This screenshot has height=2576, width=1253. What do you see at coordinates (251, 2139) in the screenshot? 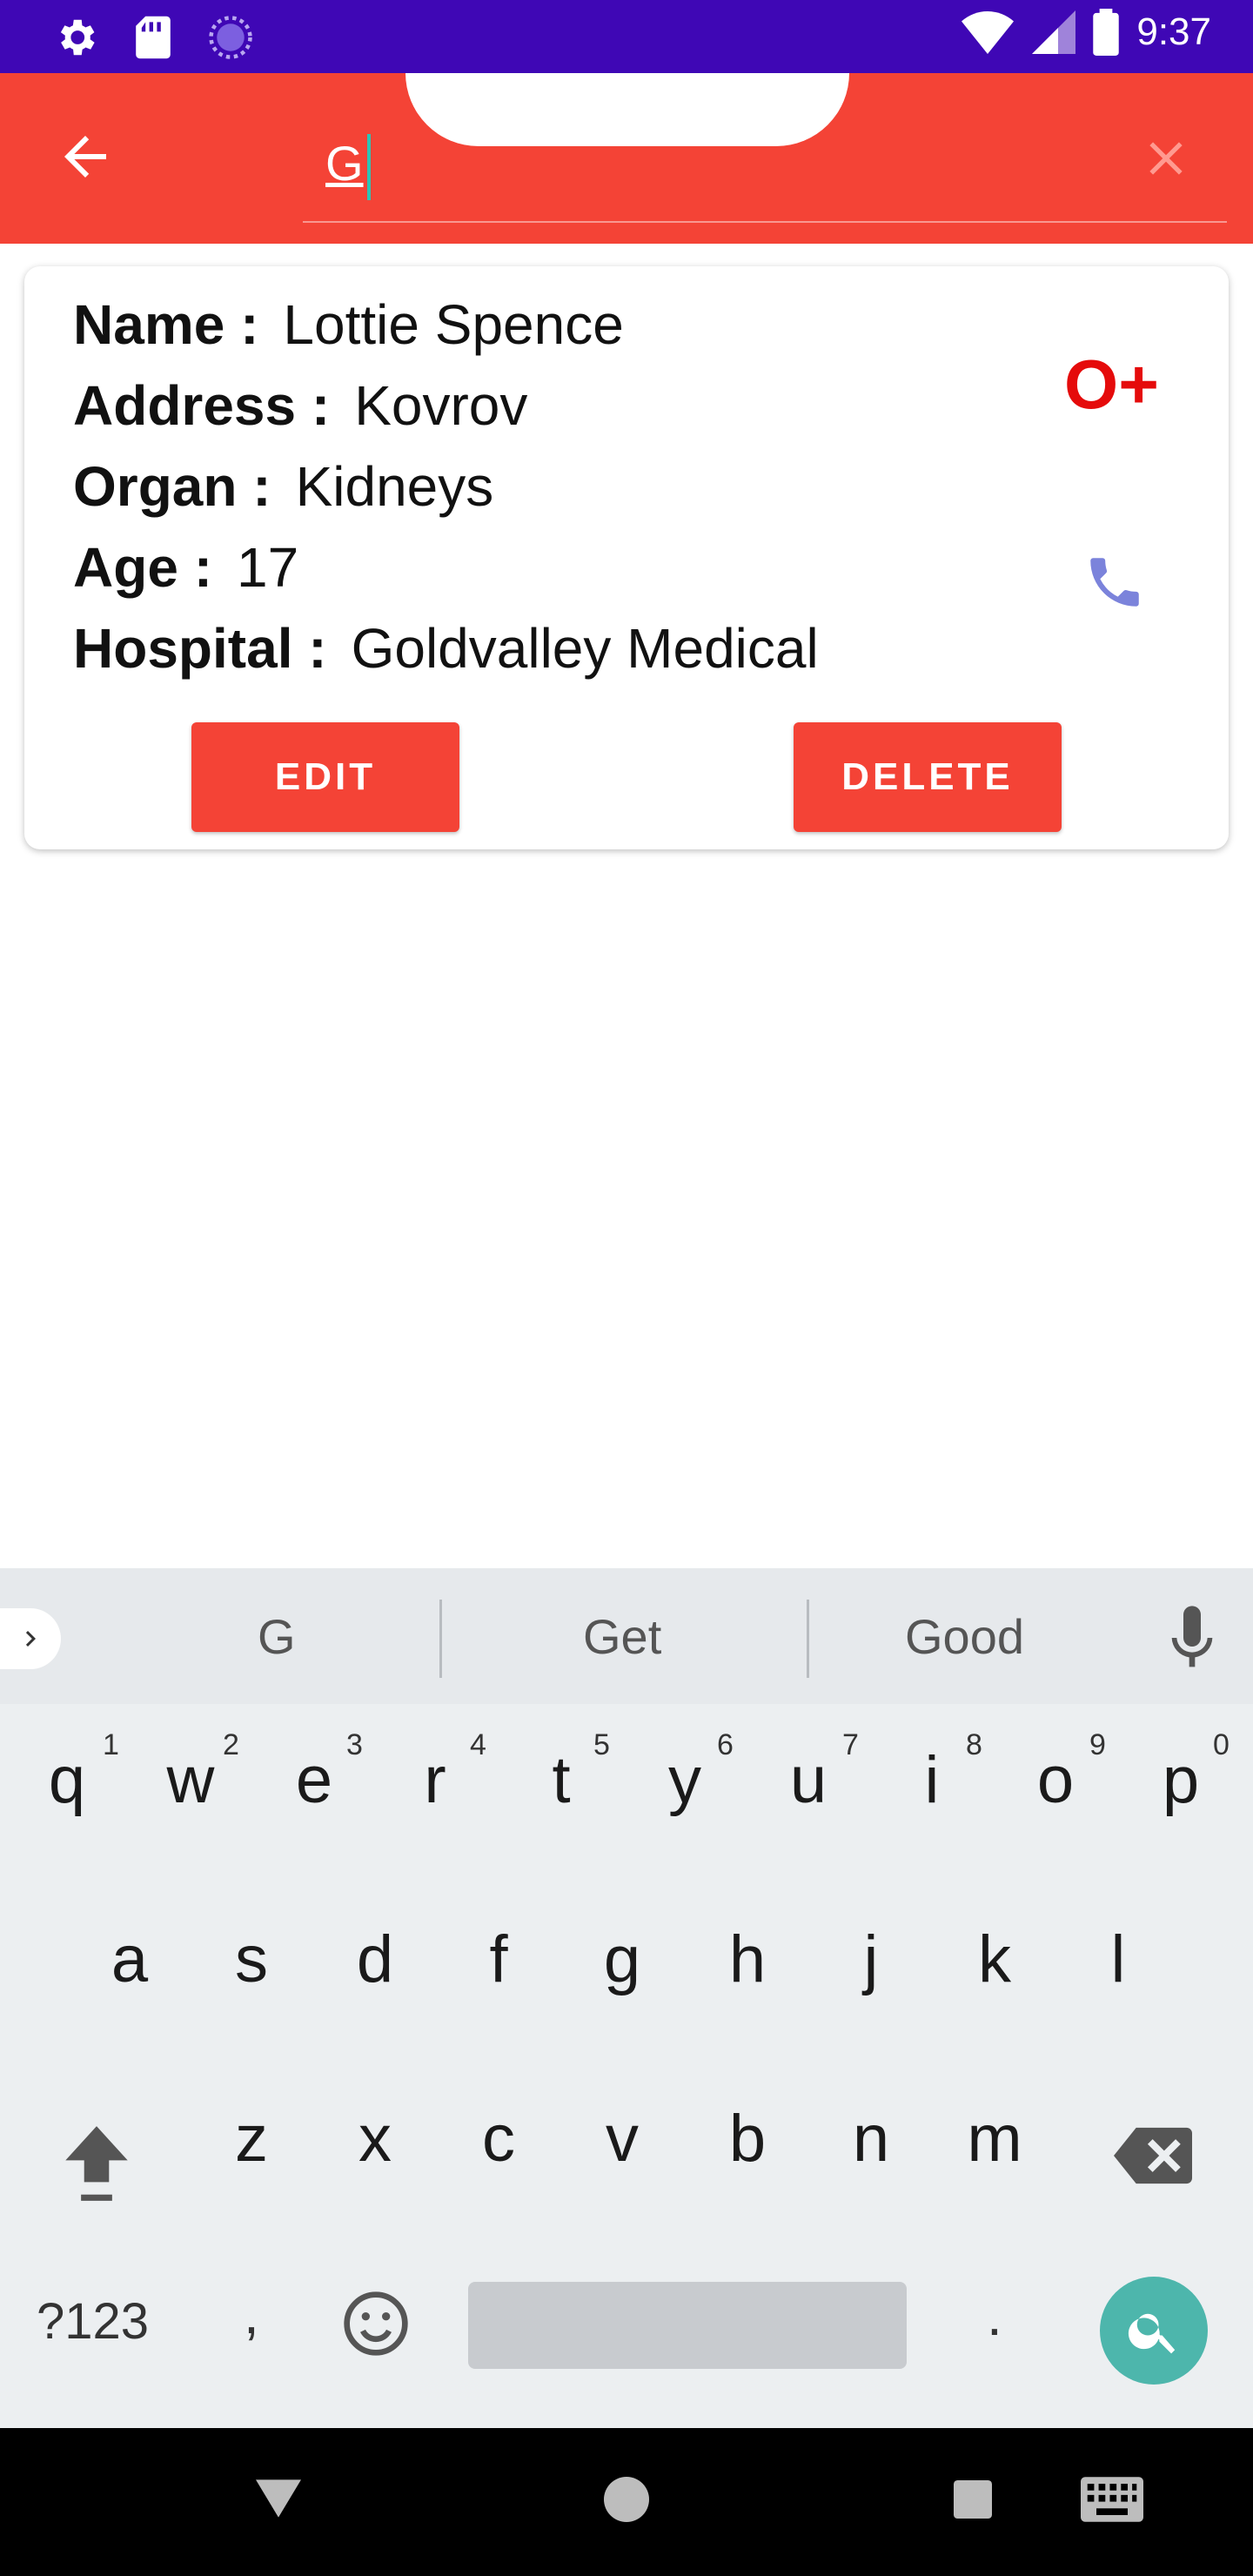
I see `key-z: z` at bounding box center [251, 2139].